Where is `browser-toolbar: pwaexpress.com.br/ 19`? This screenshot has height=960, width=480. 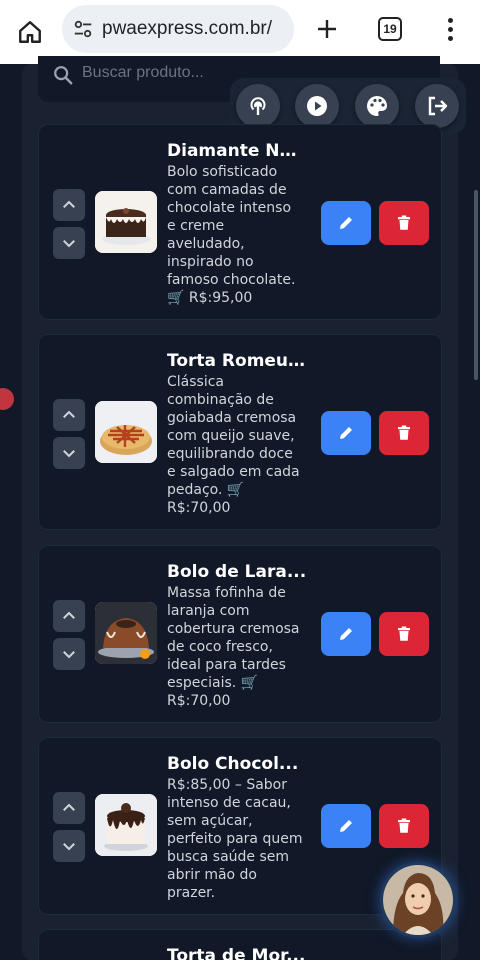
browser-toolbar: pwaexpress.com.br/ 19 is located at coordinates (240, 32).